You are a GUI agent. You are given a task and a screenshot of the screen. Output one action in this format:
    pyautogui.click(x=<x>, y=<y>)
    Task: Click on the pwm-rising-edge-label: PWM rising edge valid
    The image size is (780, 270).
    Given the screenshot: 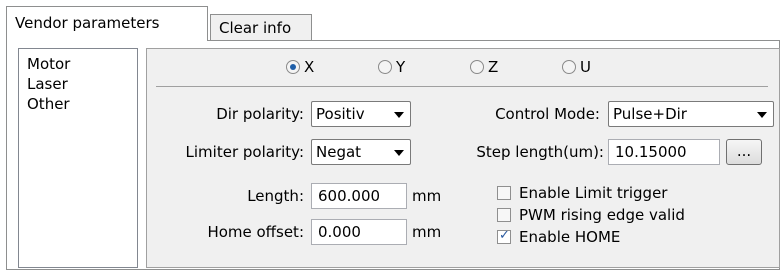 What is the action you would take?
    pyautogui.click(x=602, y=215)
    